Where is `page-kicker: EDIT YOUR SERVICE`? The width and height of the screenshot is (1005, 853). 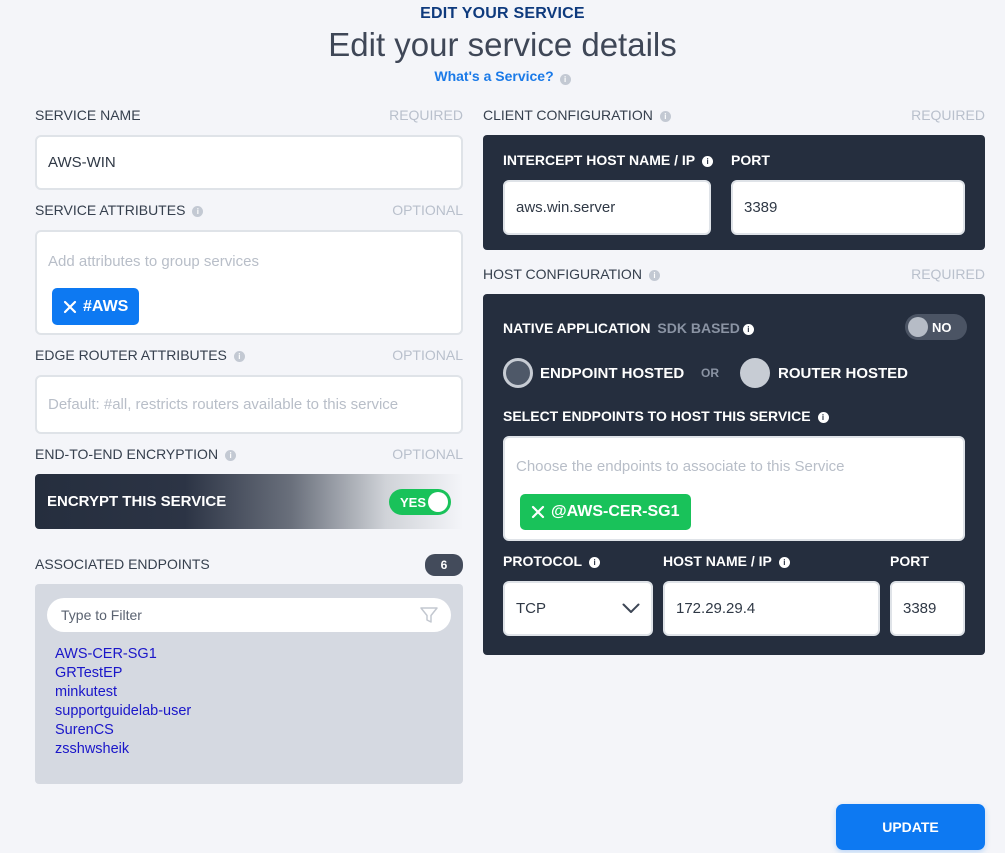 page-kicker: EDIT YOUR SERVICE is located at coordinates (502, 13).